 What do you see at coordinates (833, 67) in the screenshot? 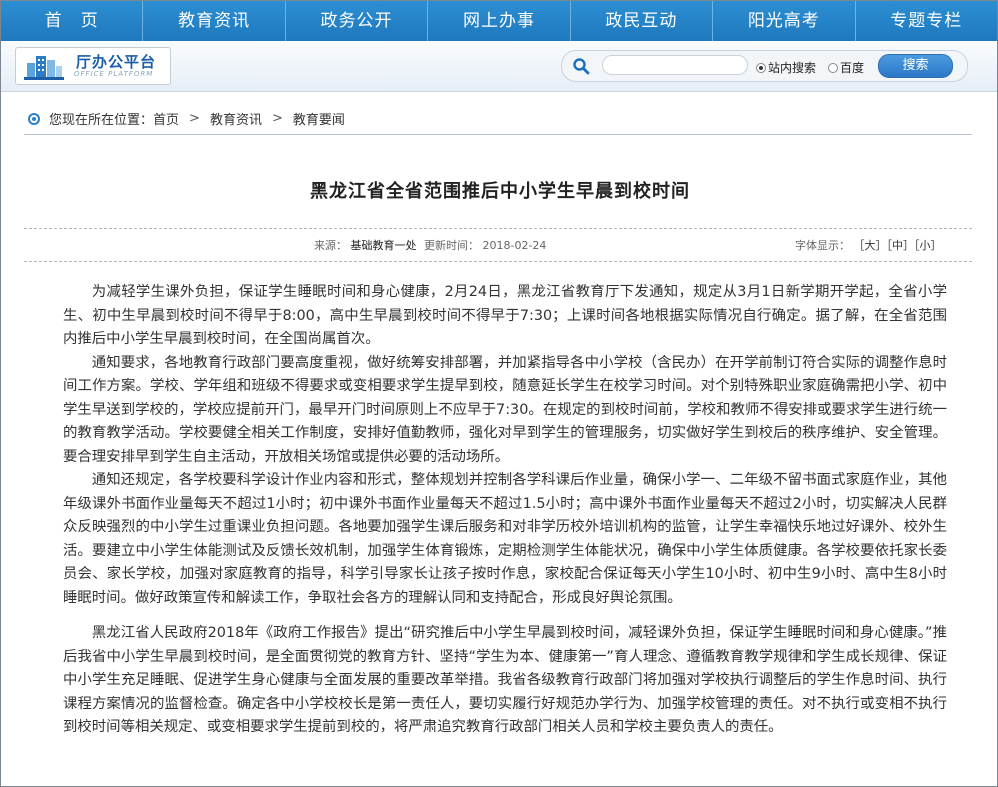
I see `radio-baidu-search-dot` at bounding box center [833, 67].